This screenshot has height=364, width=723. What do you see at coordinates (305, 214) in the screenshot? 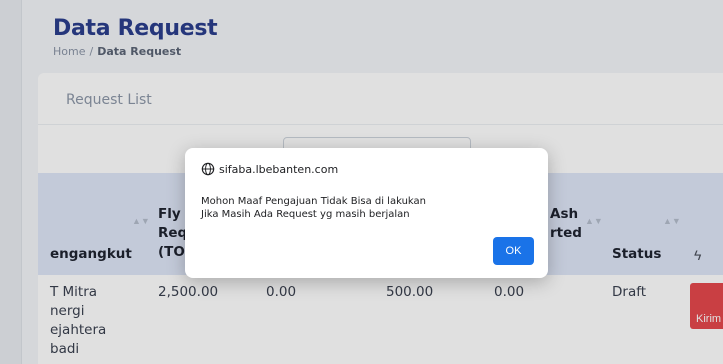
I see `dialog-message-line: Jika Masih Ada Request yg masih berjalan` at bounding box center [305, 214].